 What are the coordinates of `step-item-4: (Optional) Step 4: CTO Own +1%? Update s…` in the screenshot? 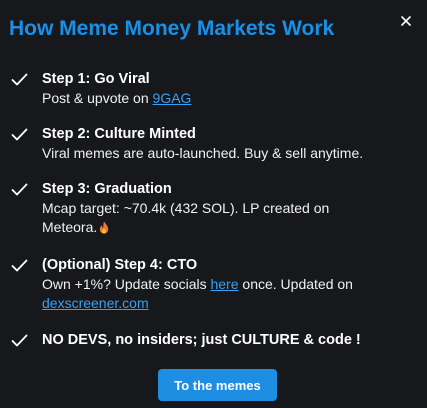 It's located at (181, 284).